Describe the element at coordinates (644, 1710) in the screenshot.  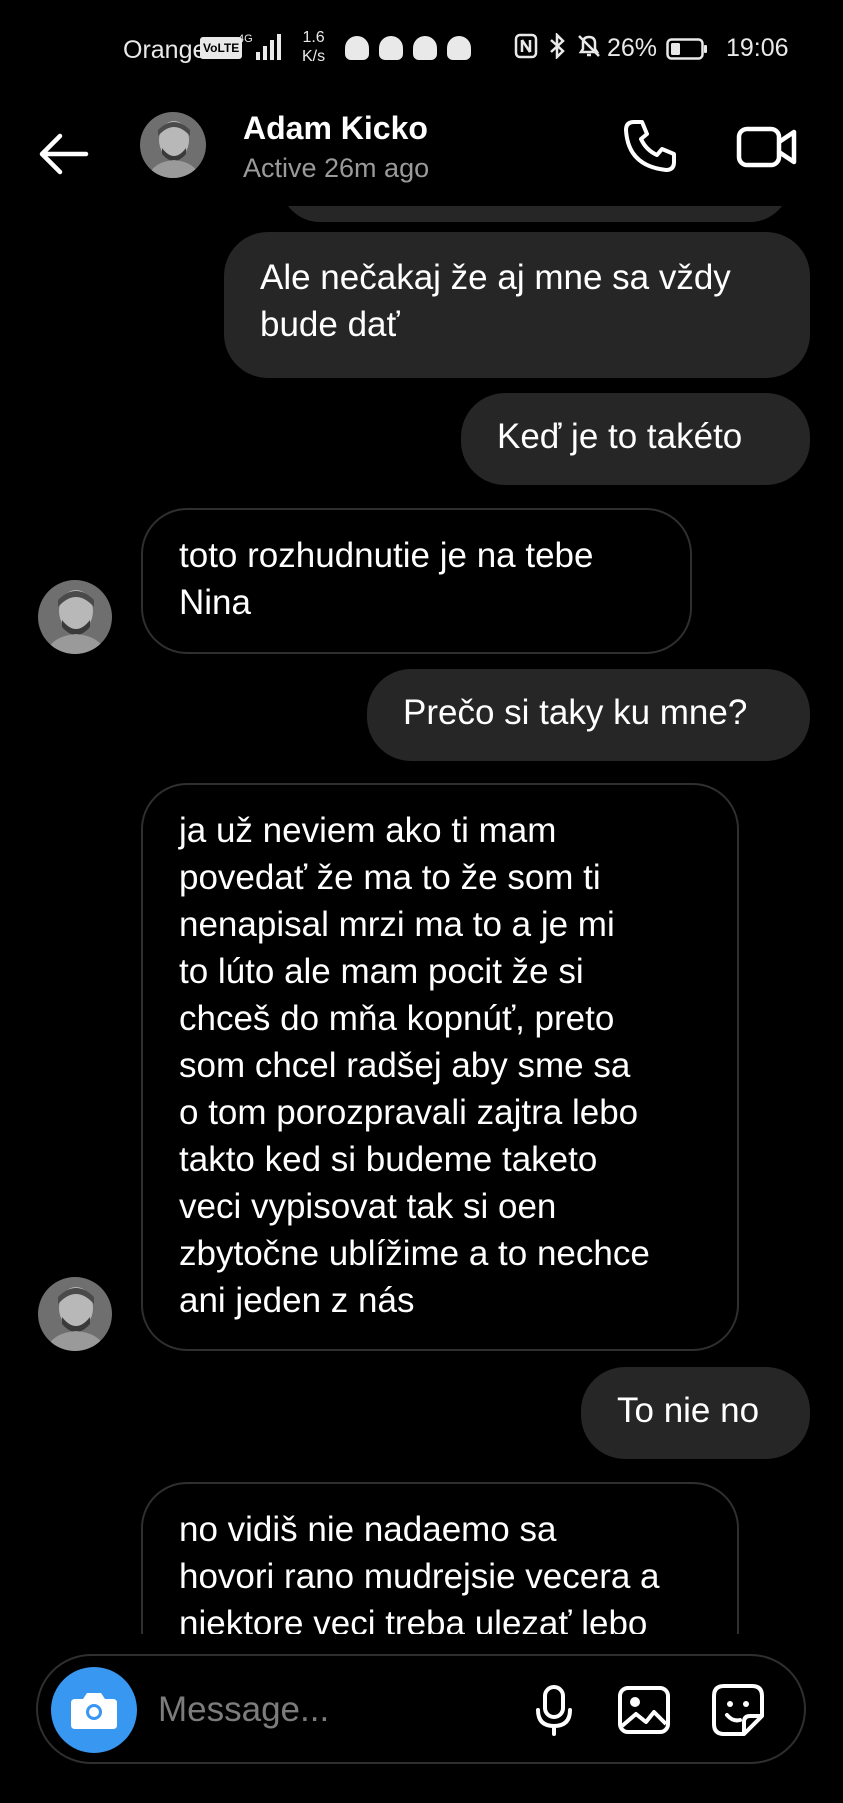
I see `image-icon` at that location.